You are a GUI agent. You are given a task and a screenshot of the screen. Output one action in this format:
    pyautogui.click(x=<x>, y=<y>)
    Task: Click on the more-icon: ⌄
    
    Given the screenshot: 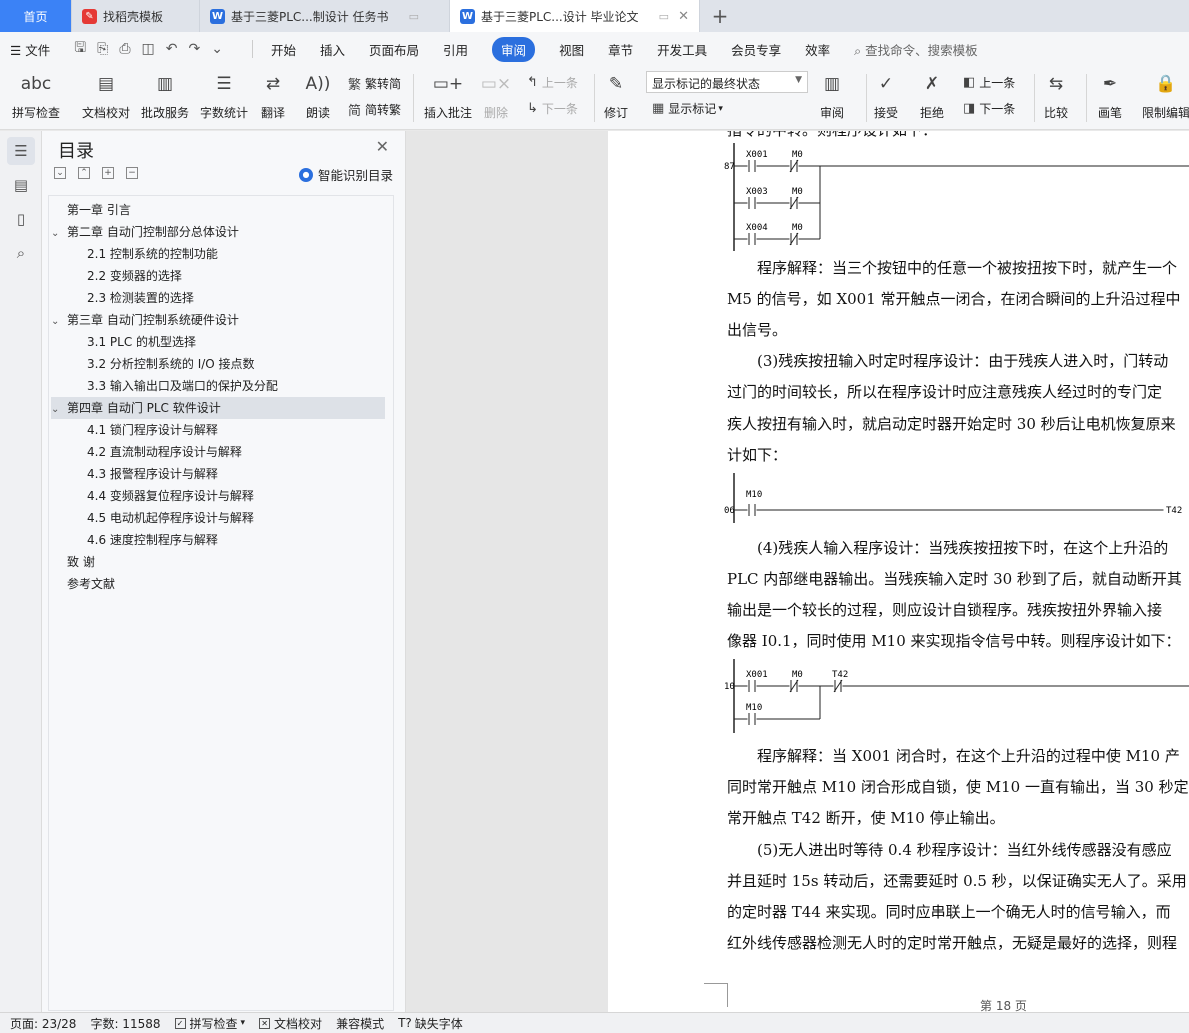 What is the action you would take?
    pyautogui.click(x=217, y=49)
    